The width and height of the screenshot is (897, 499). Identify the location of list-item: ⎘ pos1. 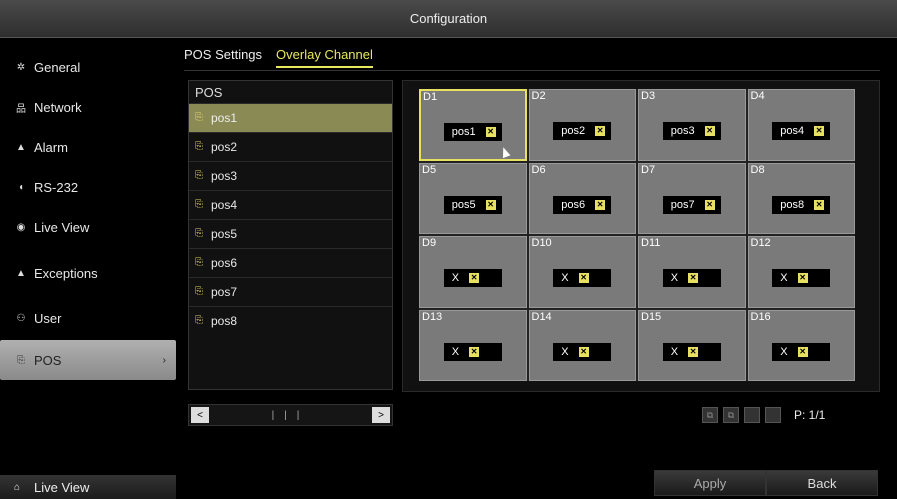
(290, 117).